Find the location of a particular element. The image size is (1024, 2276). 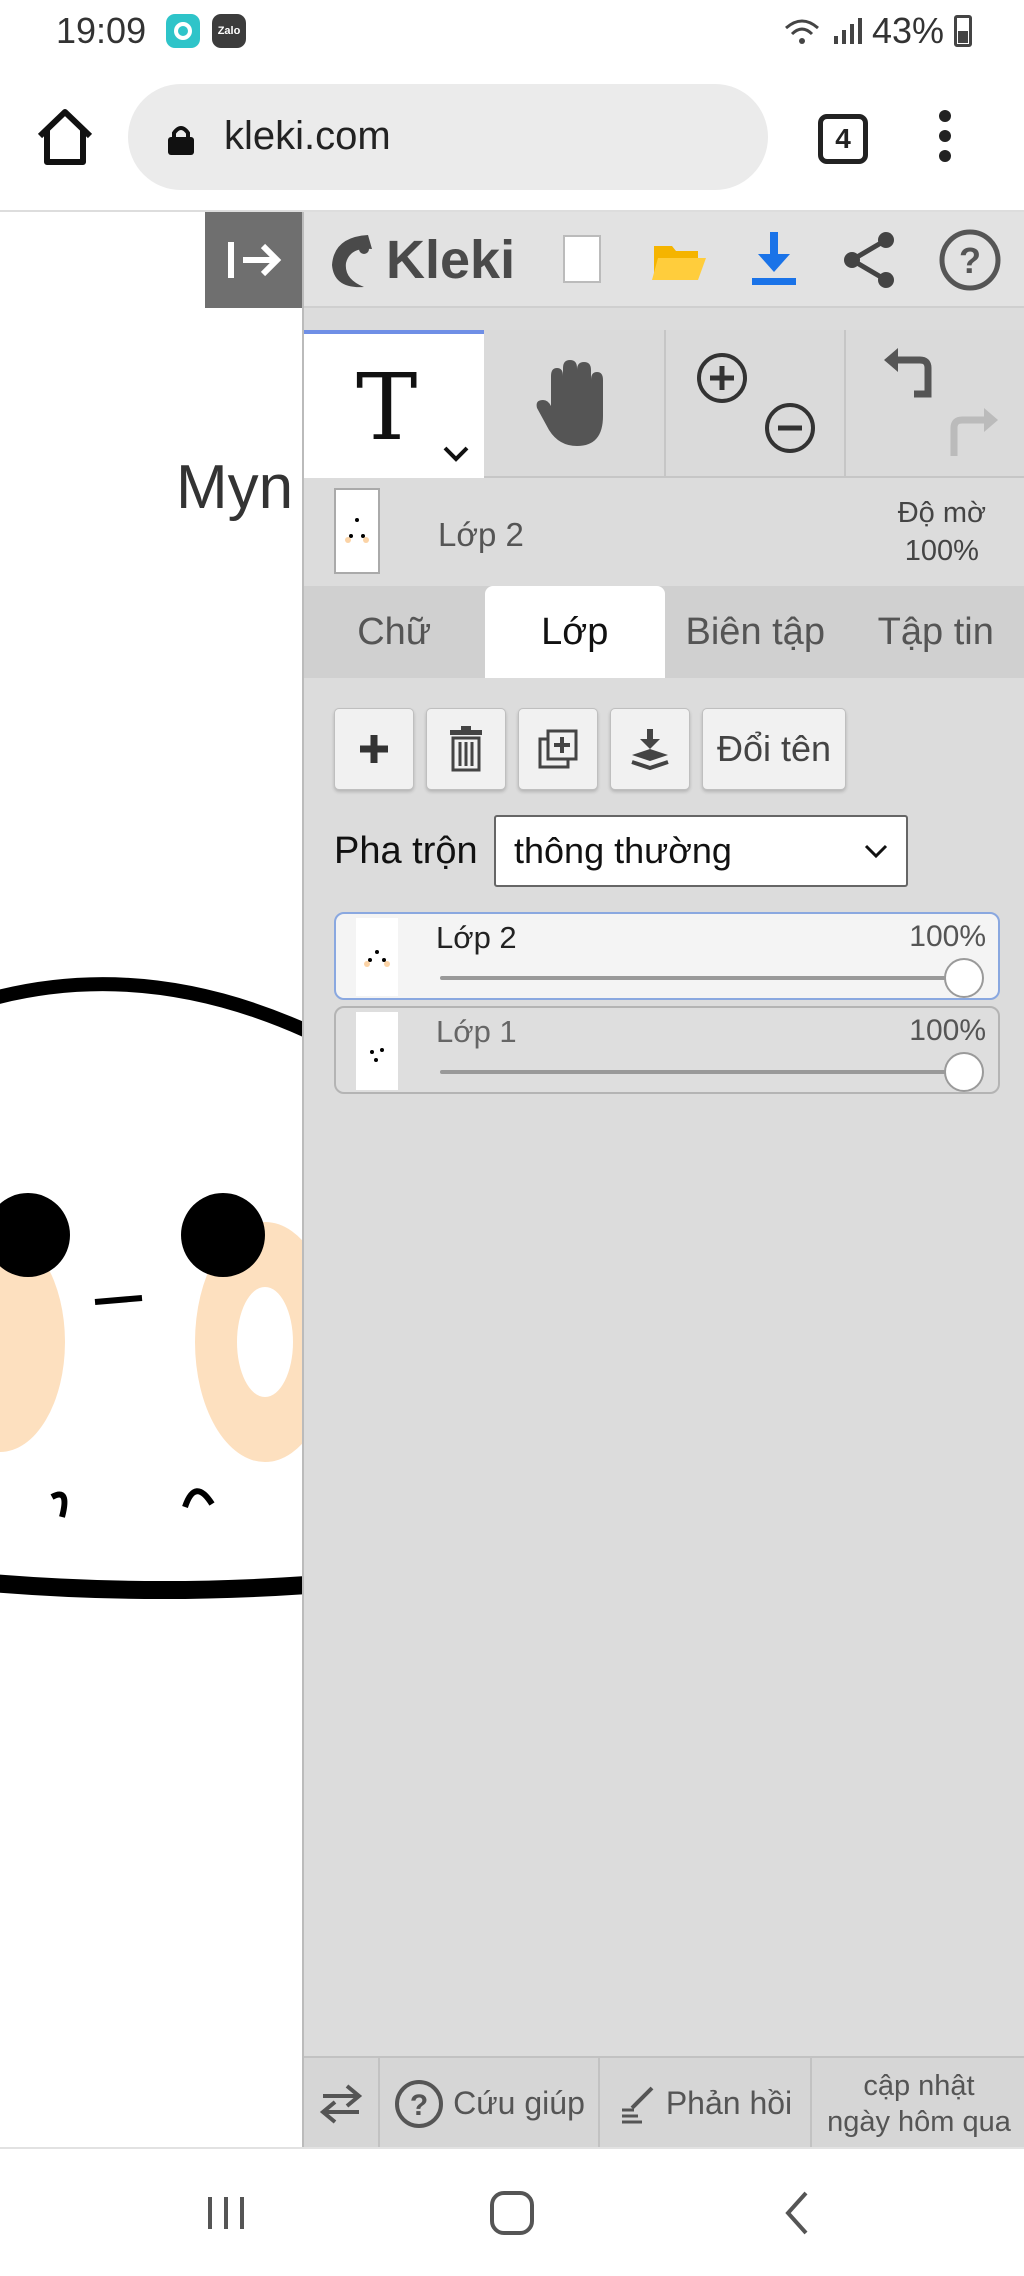

tab-switcher-button: 4 is located at coordinates (843, 139).